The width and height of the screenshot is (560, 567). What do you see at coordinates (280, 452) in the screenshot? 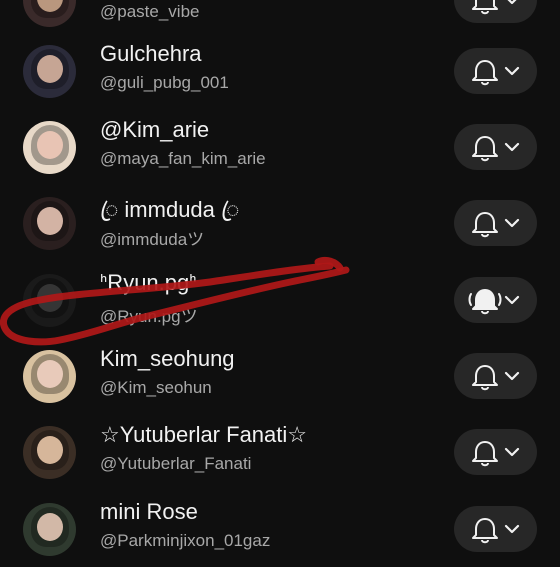
I see `subscription-row: ☆Yutuberlar Fanati☆ @Yutuberlar_Fanati` at bounding box center [280, 452].